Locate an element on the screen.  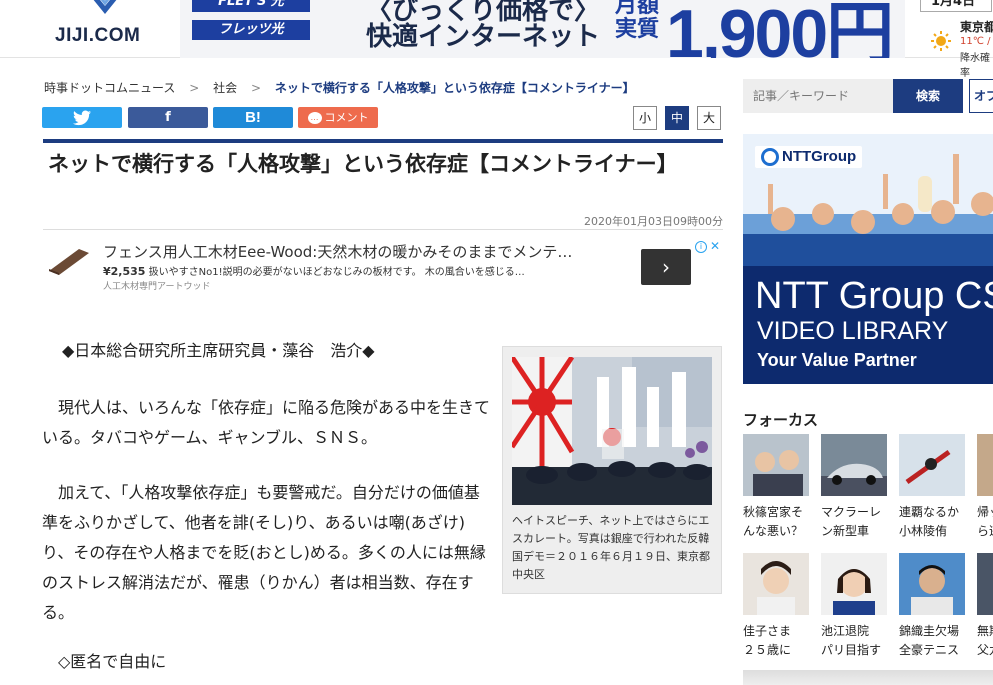
focus-label-line: 佳子さま is located at coordinates (767, 631).